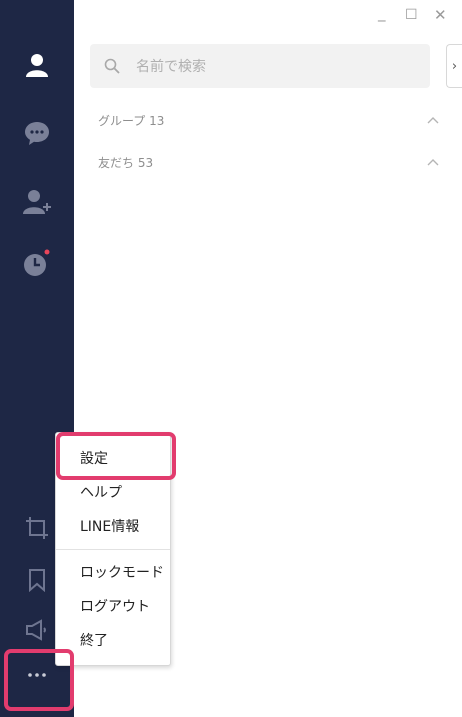 The height and width of the screenshot is (717, 462). What do you see at coordinates (94, 641) in the screenshot?
I see `menu-item-quit: 終了` at bounding box center [94, 641].